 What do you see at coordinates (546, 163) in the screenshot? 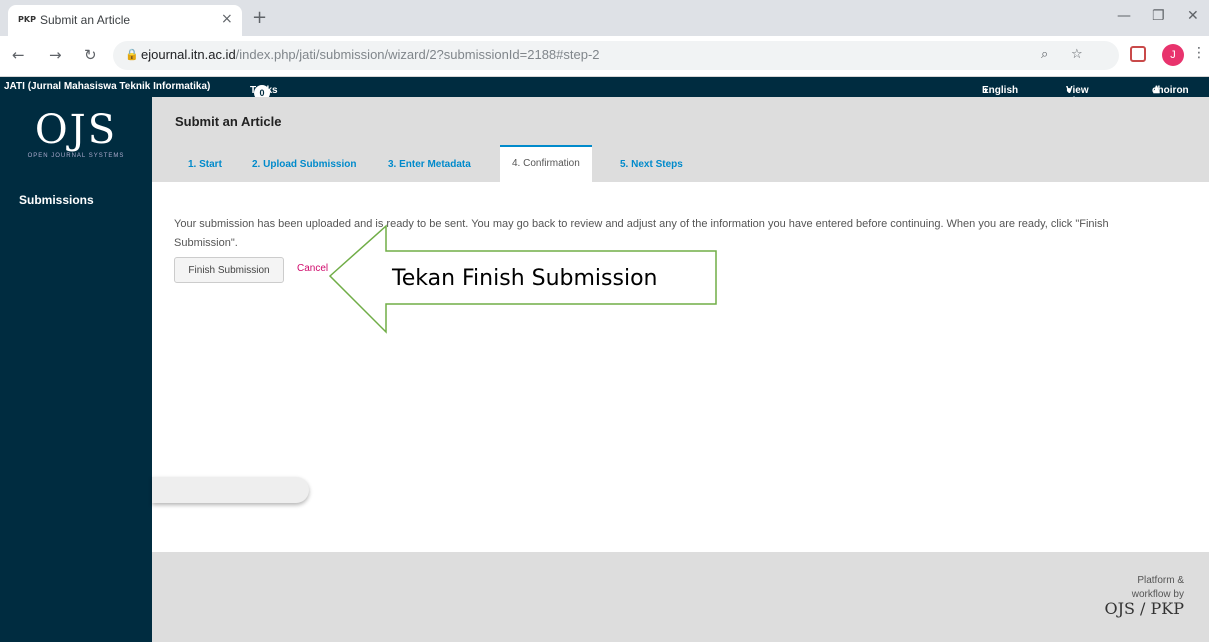
I see `tab-confirmation: 4. Confirmation` at bounding box center [546, 163].